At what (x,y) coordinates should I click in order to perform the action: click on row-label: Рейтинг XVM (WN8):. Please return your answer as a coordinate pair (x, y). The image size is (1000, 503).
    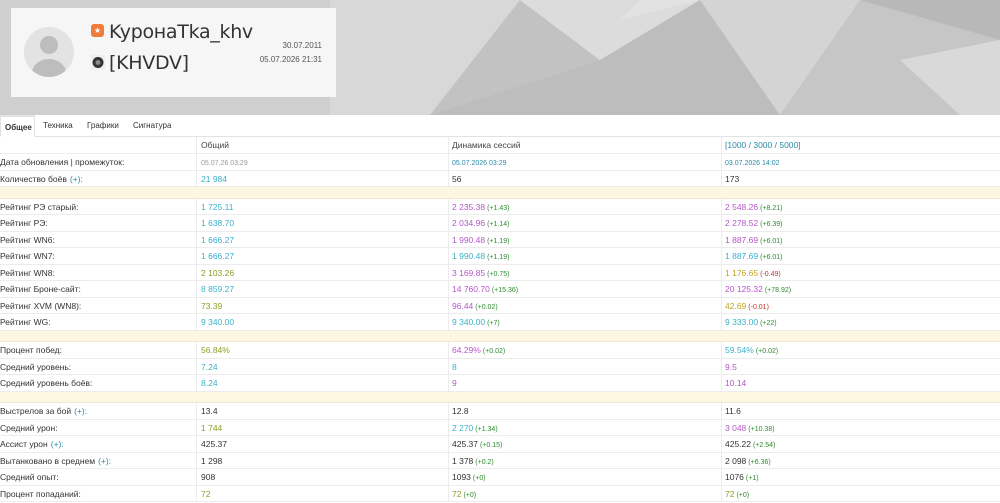
    Looking at the image, I should click on (98, 306).